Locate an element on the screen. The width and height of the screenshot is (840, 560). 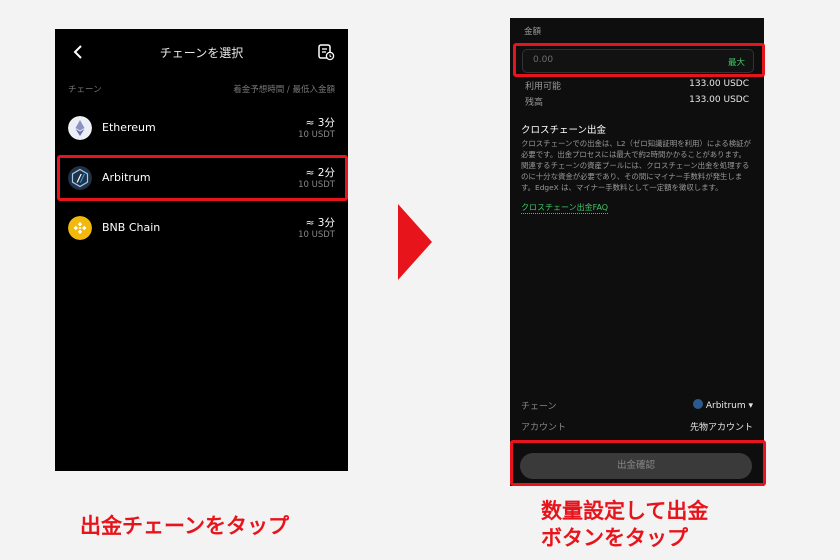
caption-right-line1: 数量設定して出金 is located at coordinates (625, 511).